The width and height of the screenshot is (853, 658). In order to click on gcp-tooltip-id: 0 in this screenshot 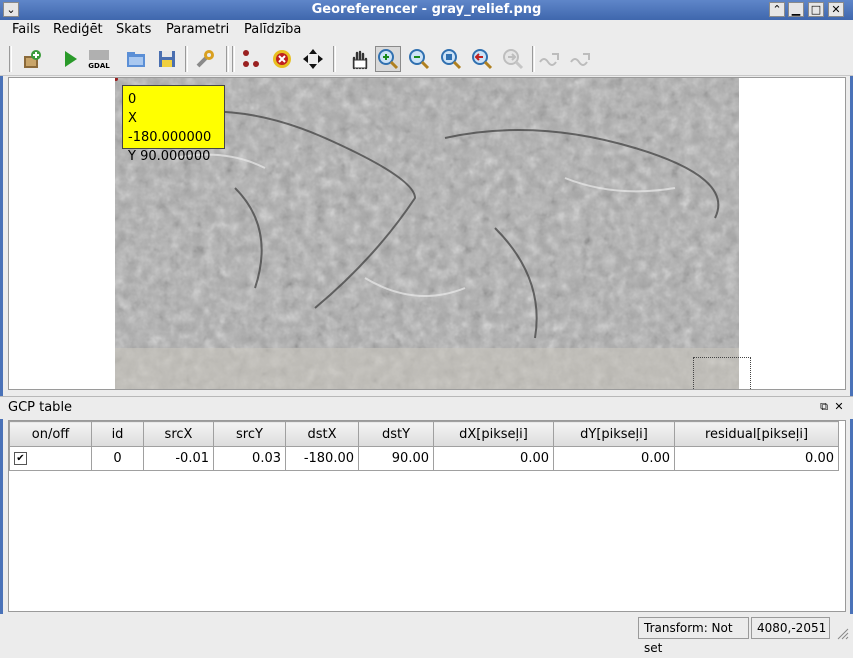, I will do `click(132, 99)`.